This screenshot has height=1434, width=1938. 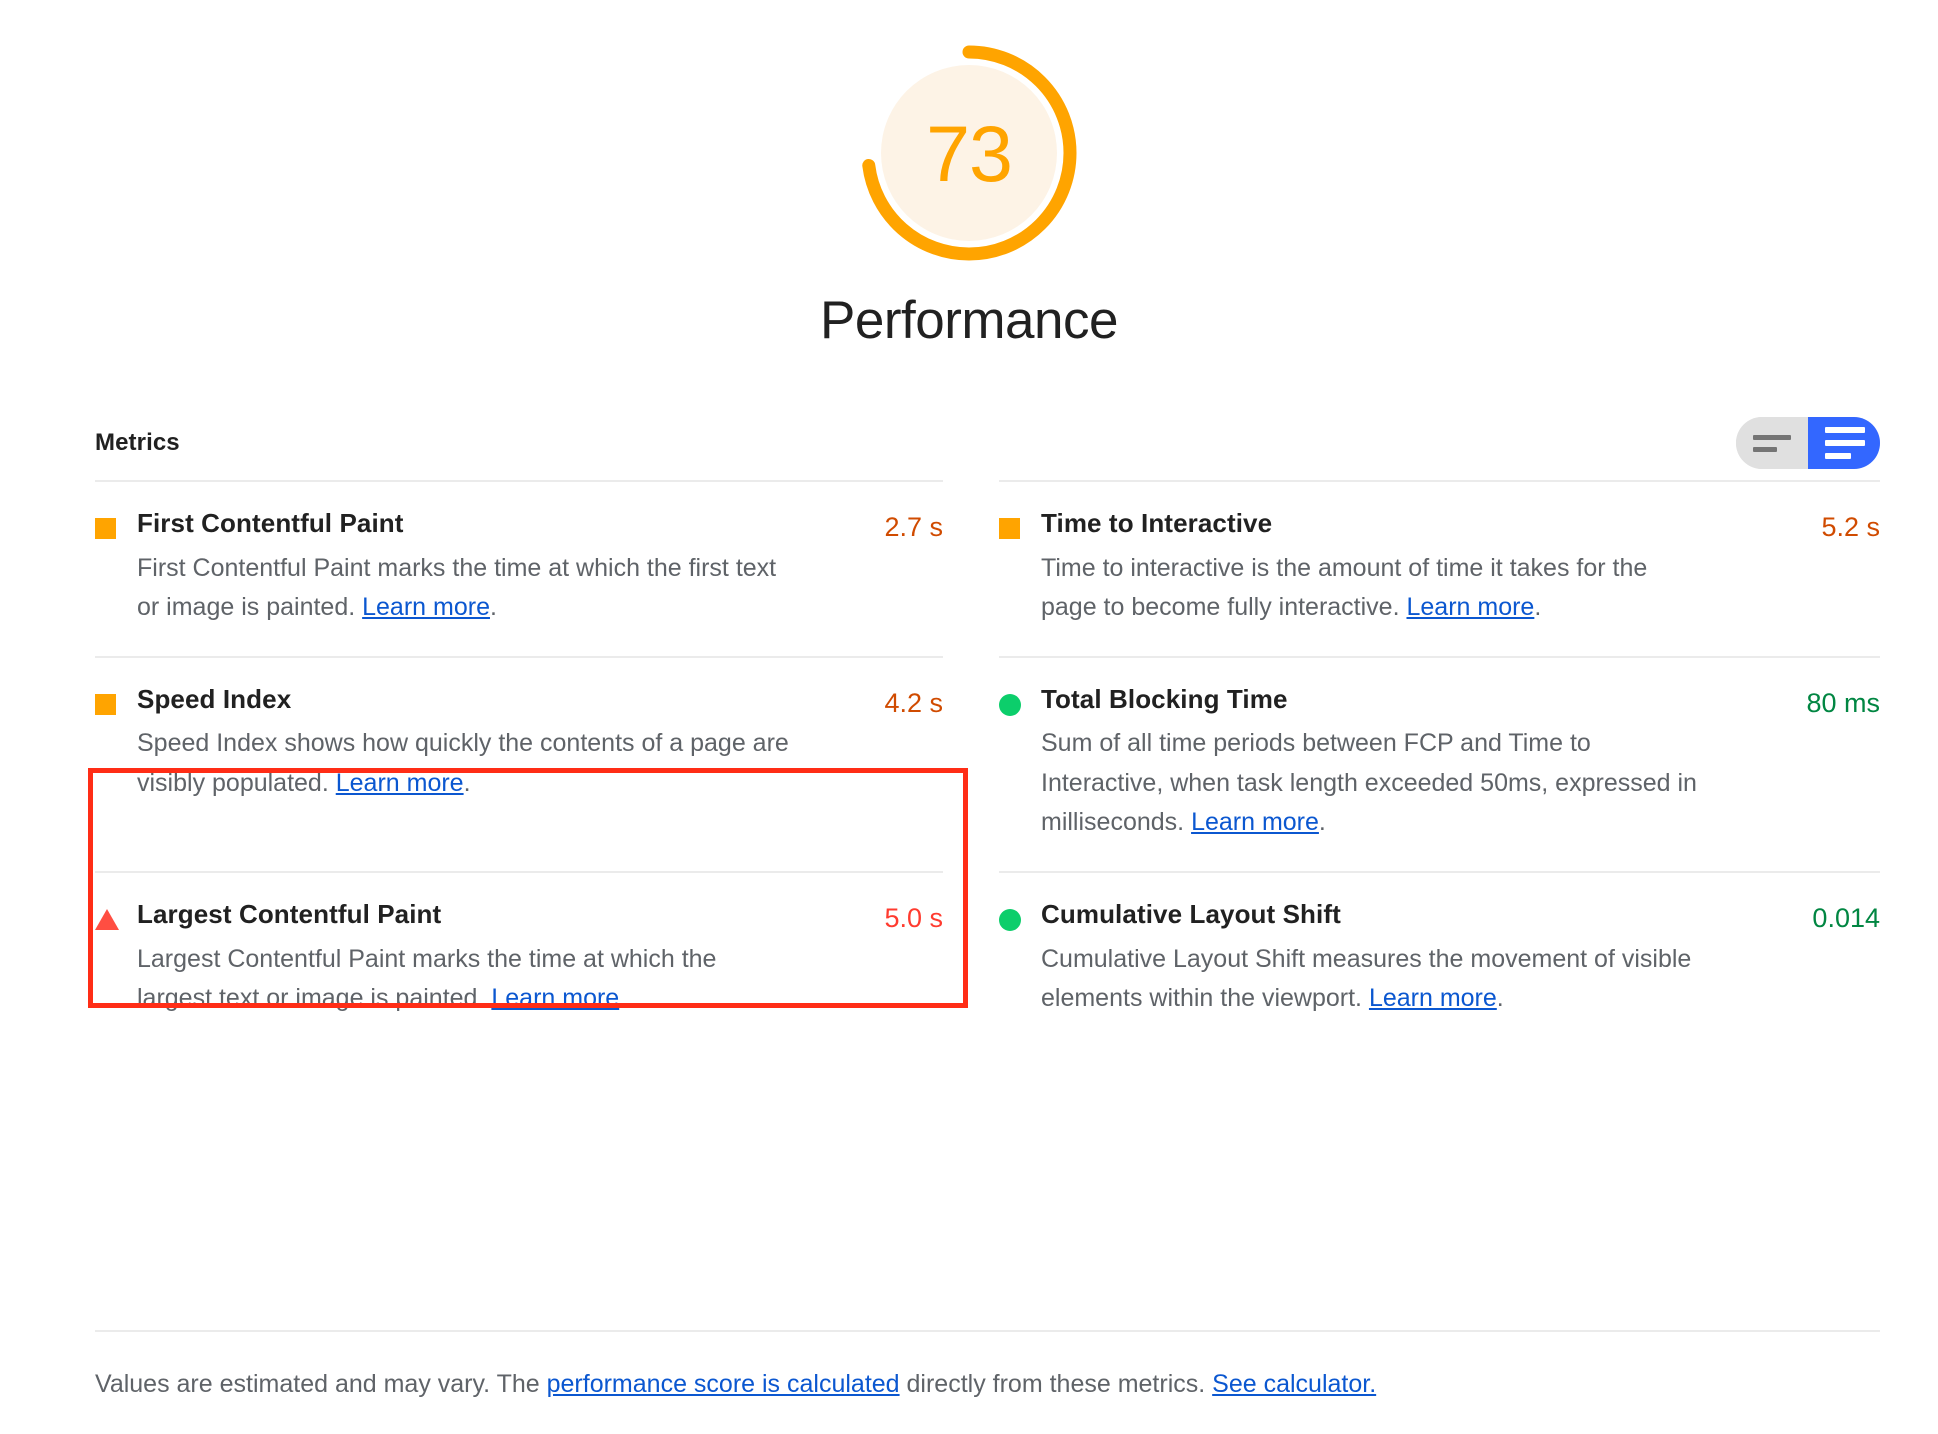 I want to click on see-calculator-link: See calculator., so click(x=1294, y=1384).